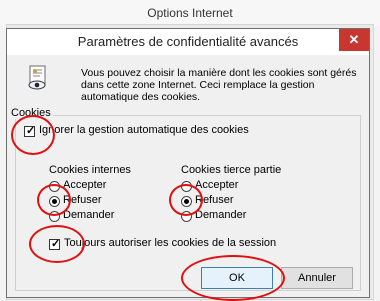 The height and width of the screenshot is (301, 380). Describe the element at coordinates (31, 113) in the screenshot. I see `cookies-group-label: Cookies` at that location.